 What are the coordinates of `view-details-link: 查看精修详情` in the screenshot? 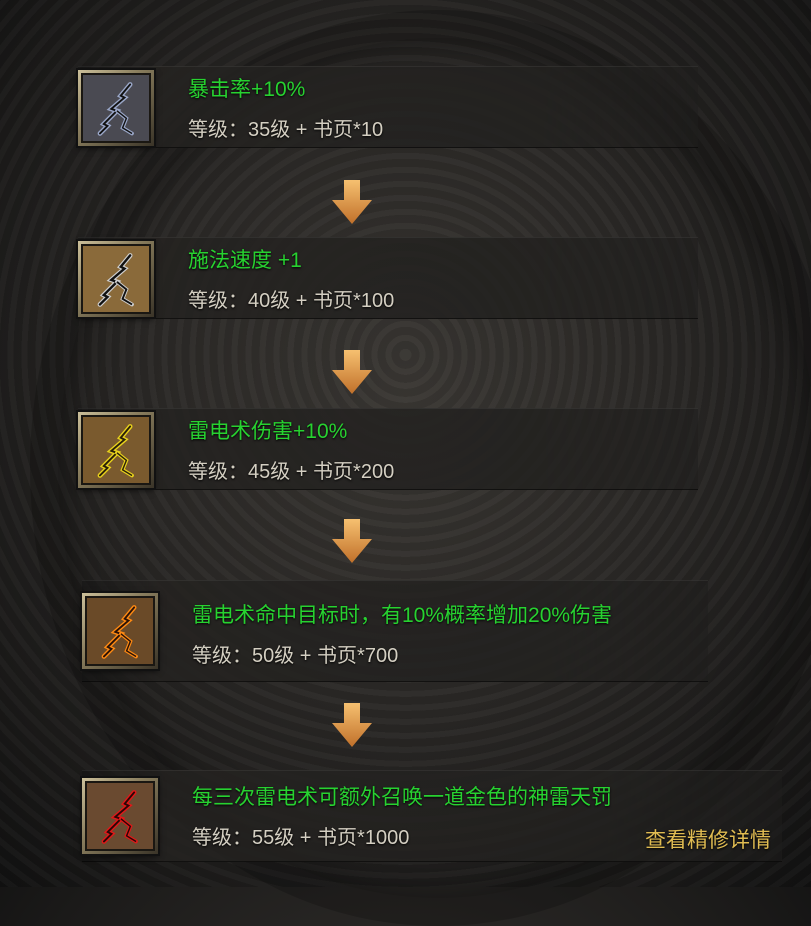 It's located at (708, 839).